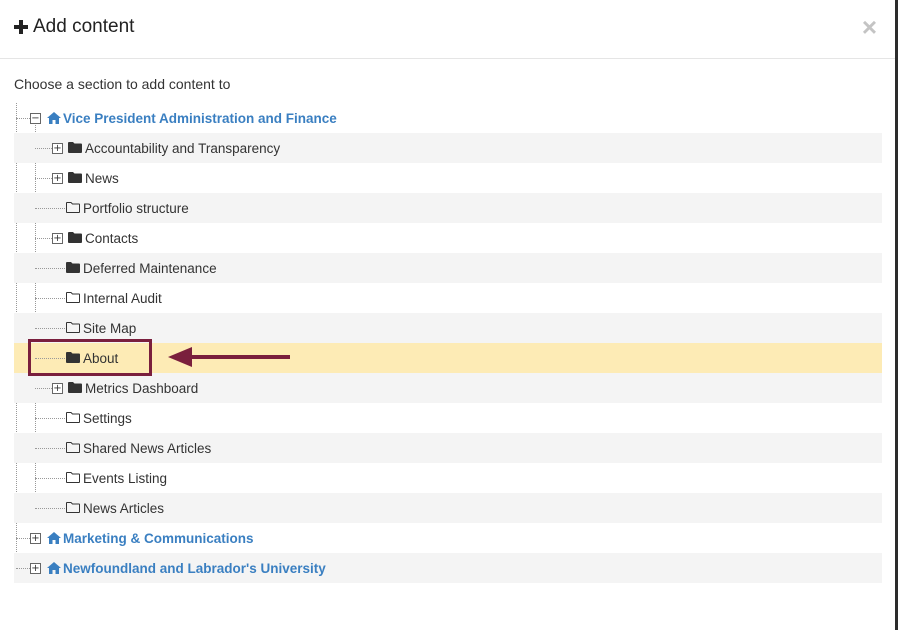 The width and height of the screenshot is (898, 630). I want to click on tree-item: + Metrics Dashboard, so click(448, 388).